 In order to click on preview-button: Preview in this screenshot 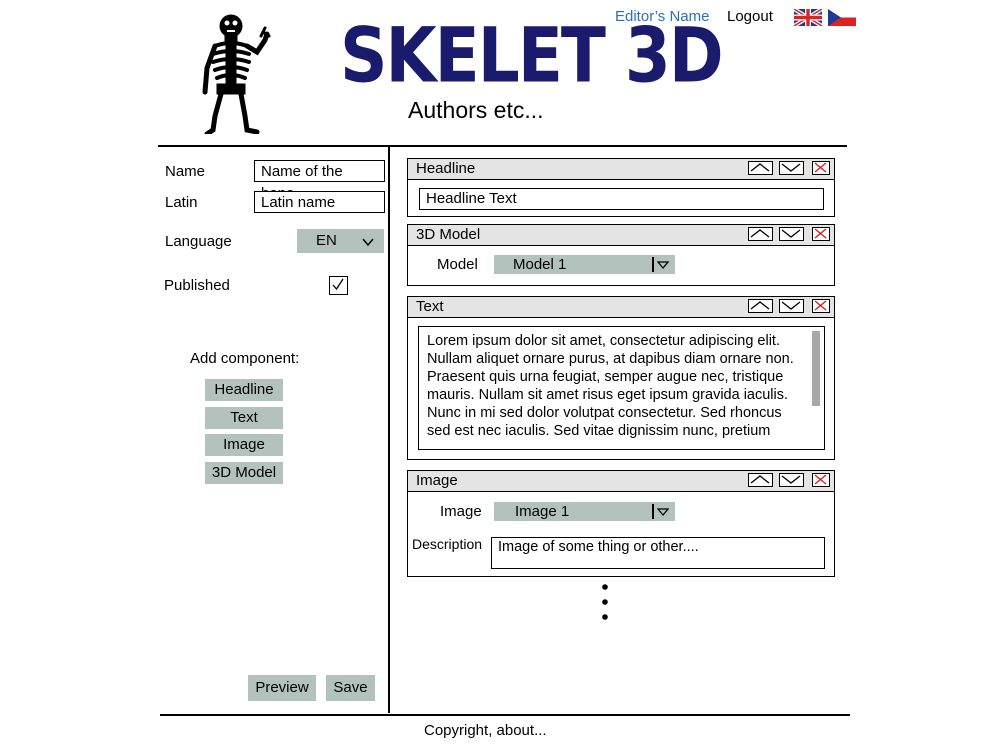, I will do `click(282, 688)`.